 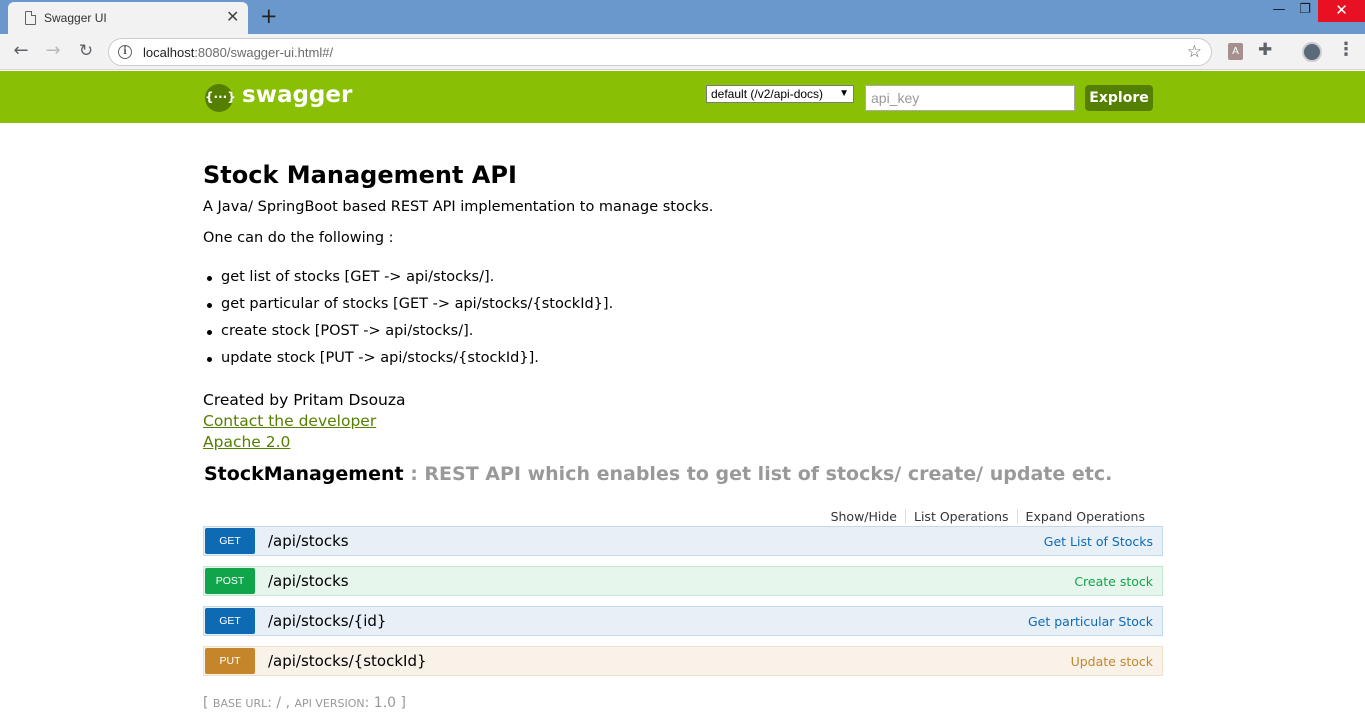 What do you see at coordinates (230, 581) in the screenshot?
I see `http-method-badge: POST` at bounding box center [230, 581].